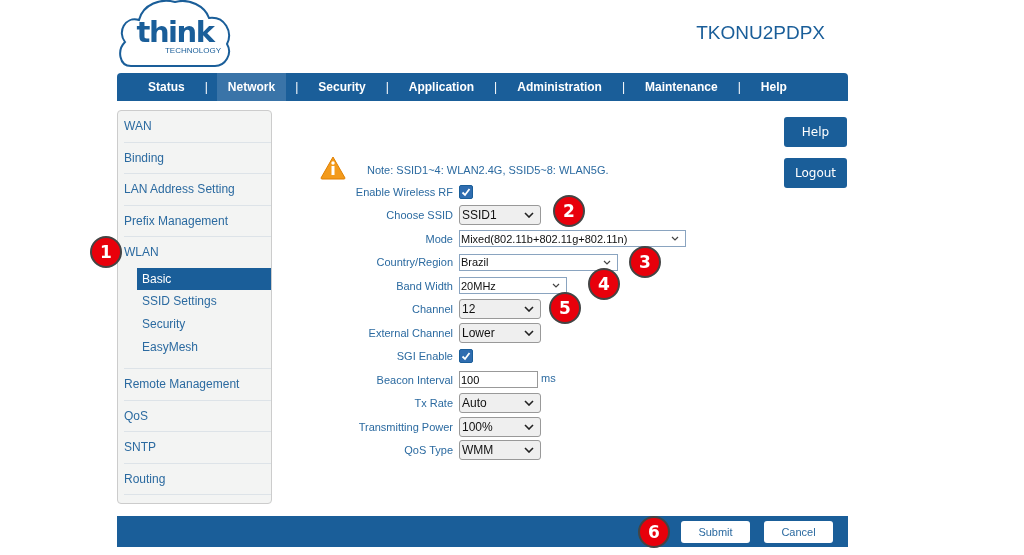  Describe the element at coordinates (432, 309) in the screenshot. I see `field-label: Channel` at that location.